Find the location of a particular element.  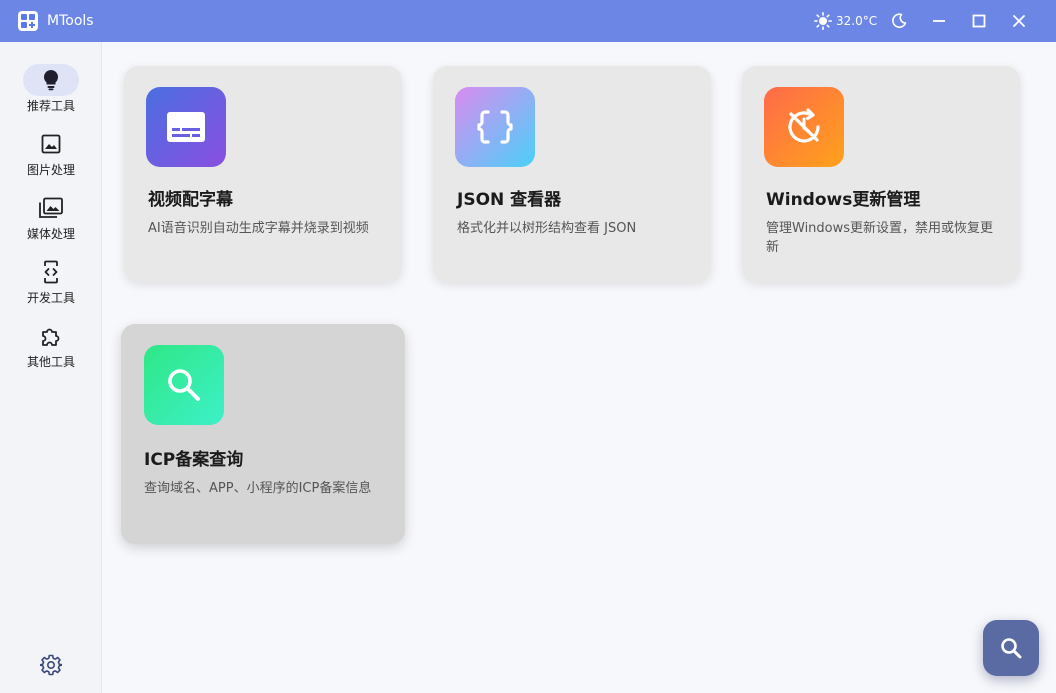

floating-search-button is located at coordinates (1011, 648).